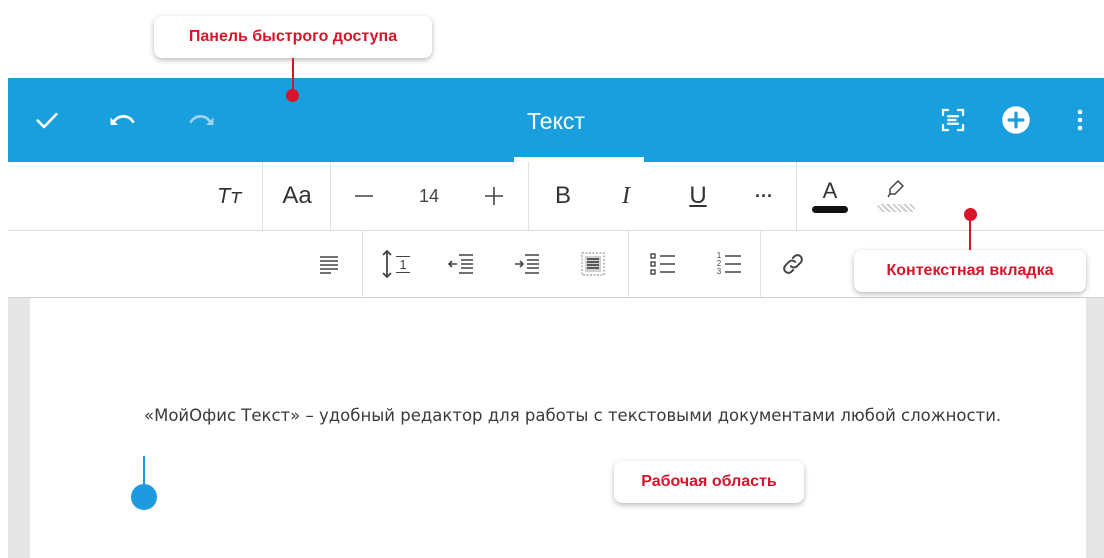  I want to click on decrease-font-size-button, so click(364, 196).